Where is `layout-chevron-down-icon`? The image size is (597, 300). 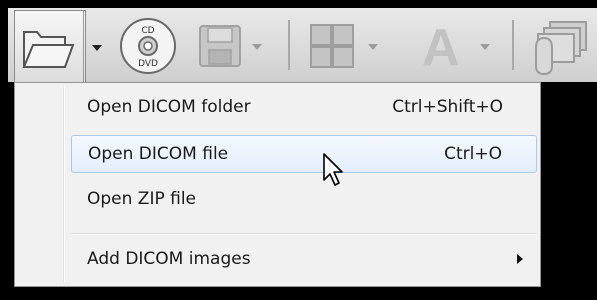 layout-chevron-down-icon is located at coordinates (373, 47).